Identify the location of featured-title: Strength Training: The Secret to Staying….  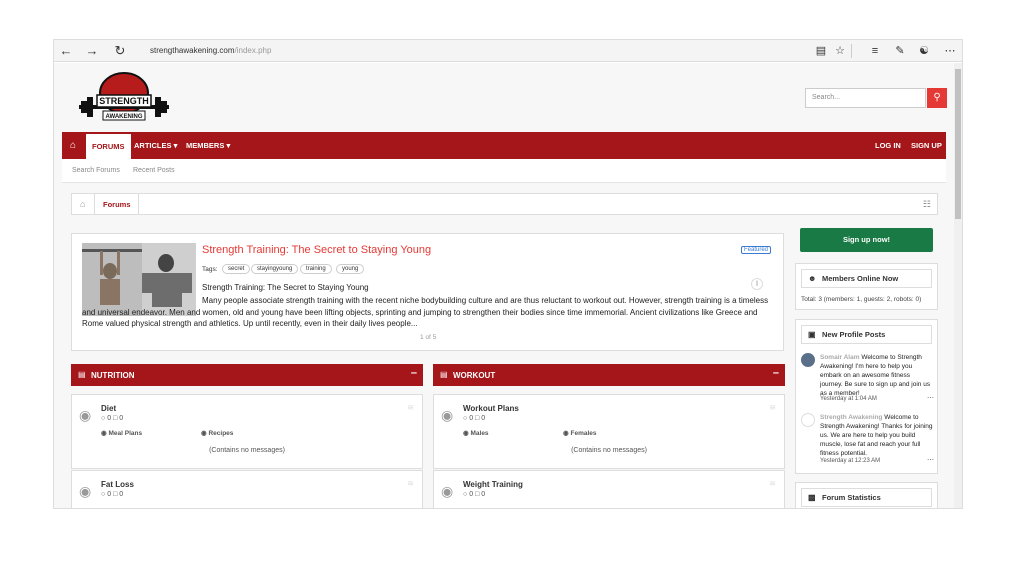
(316, 250).